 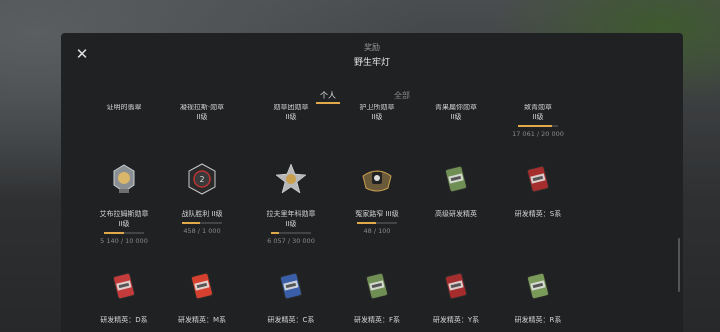 What do you see at coordinates (372, 47) in the screenshot?
I see `panel-subtitle: 奖励` at bounding box center [372, 47].